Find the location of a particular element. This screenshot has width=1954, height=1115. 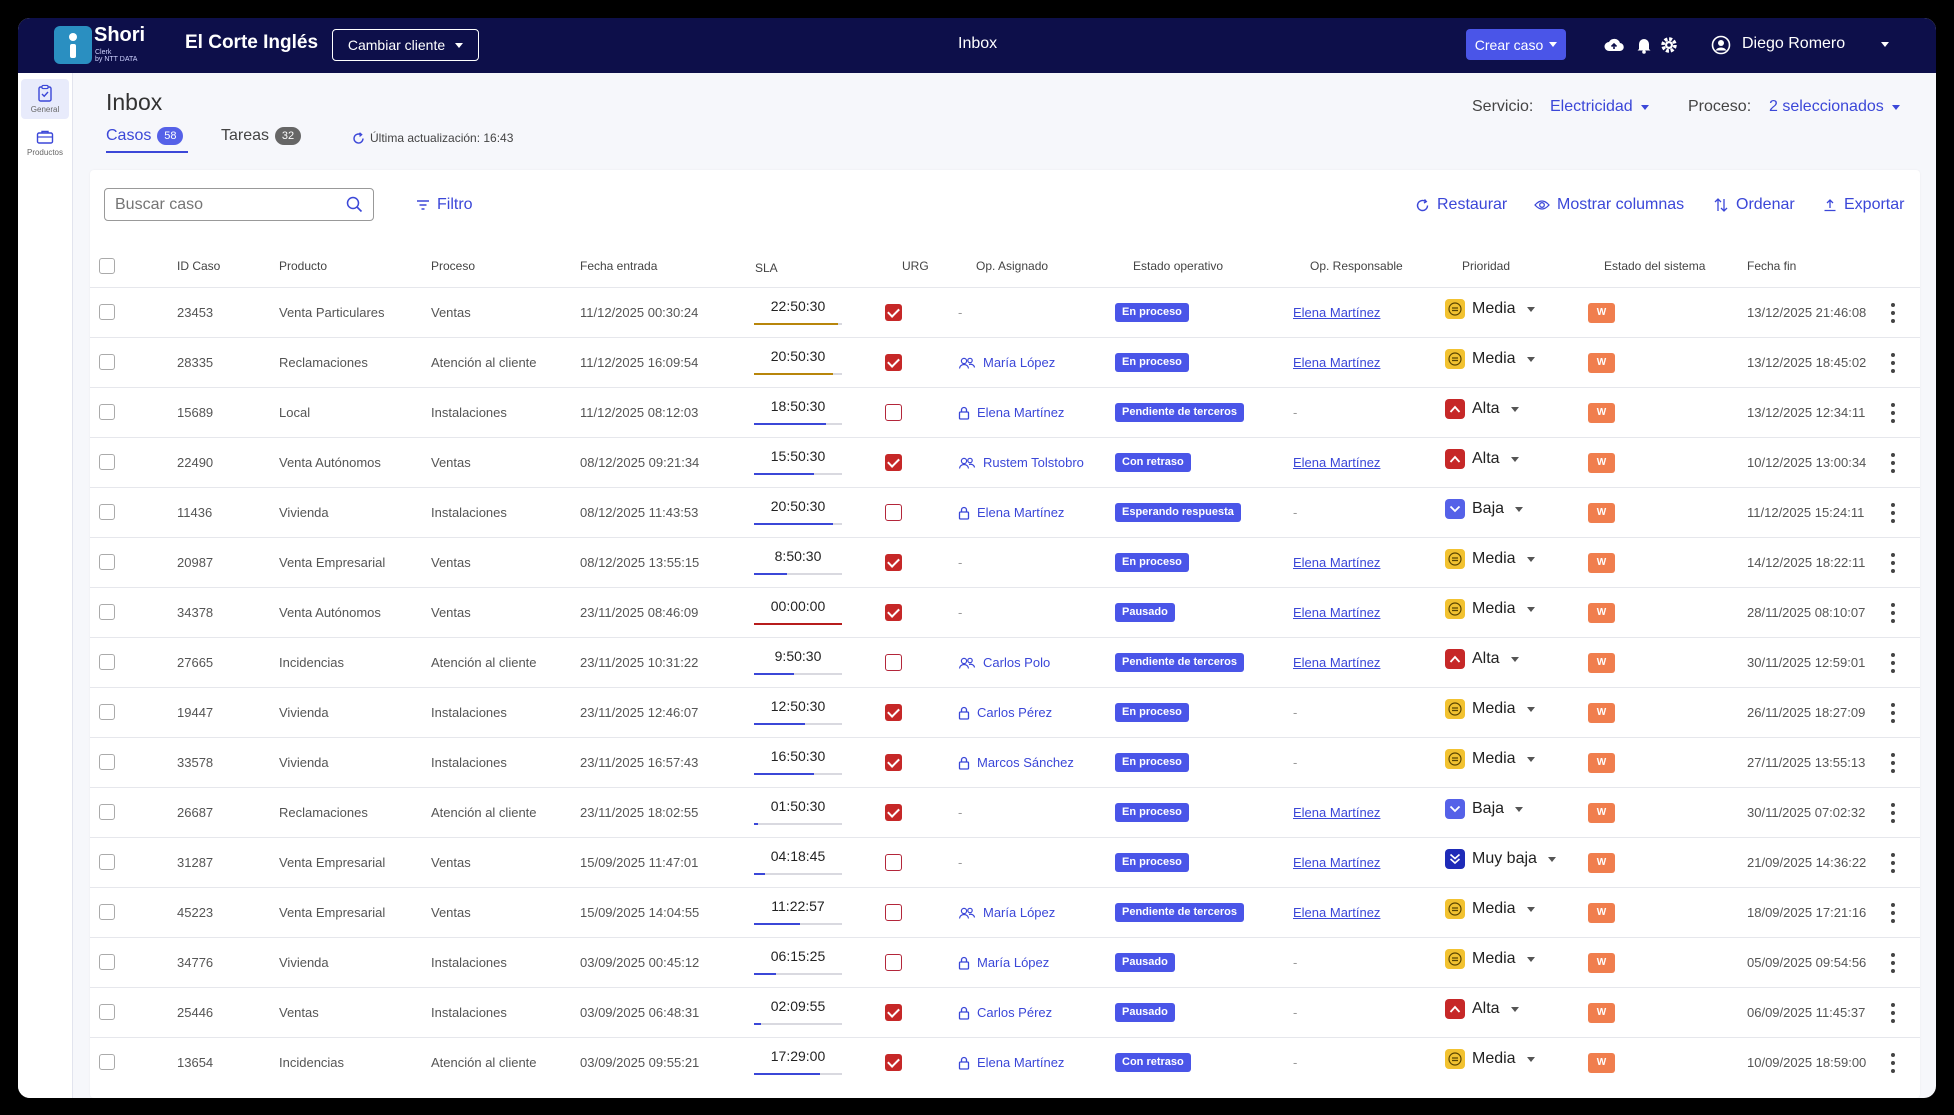

case-id: 28335 is located at coordinates (195, 362).